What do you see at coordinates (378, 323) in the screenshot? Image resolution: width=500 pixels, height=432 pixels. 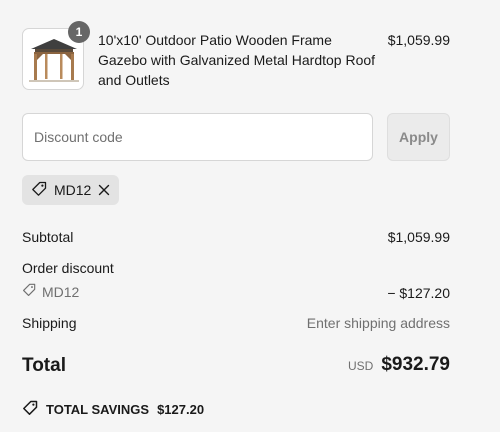 I see `shipping-value: Enter shipping address` at bounding box center [378, 323].